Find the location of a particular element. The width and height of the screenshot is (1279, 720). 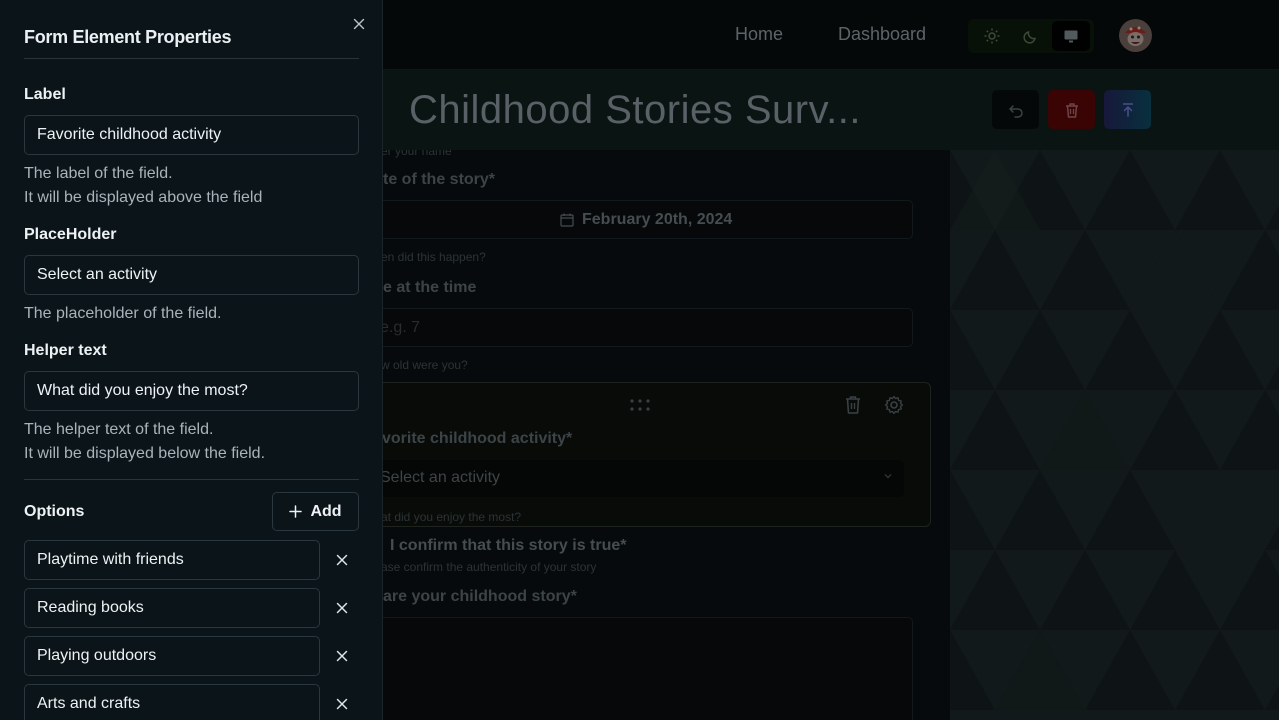

placeholder-description: The placeholder of the field. is located at coordinates (123, 313).